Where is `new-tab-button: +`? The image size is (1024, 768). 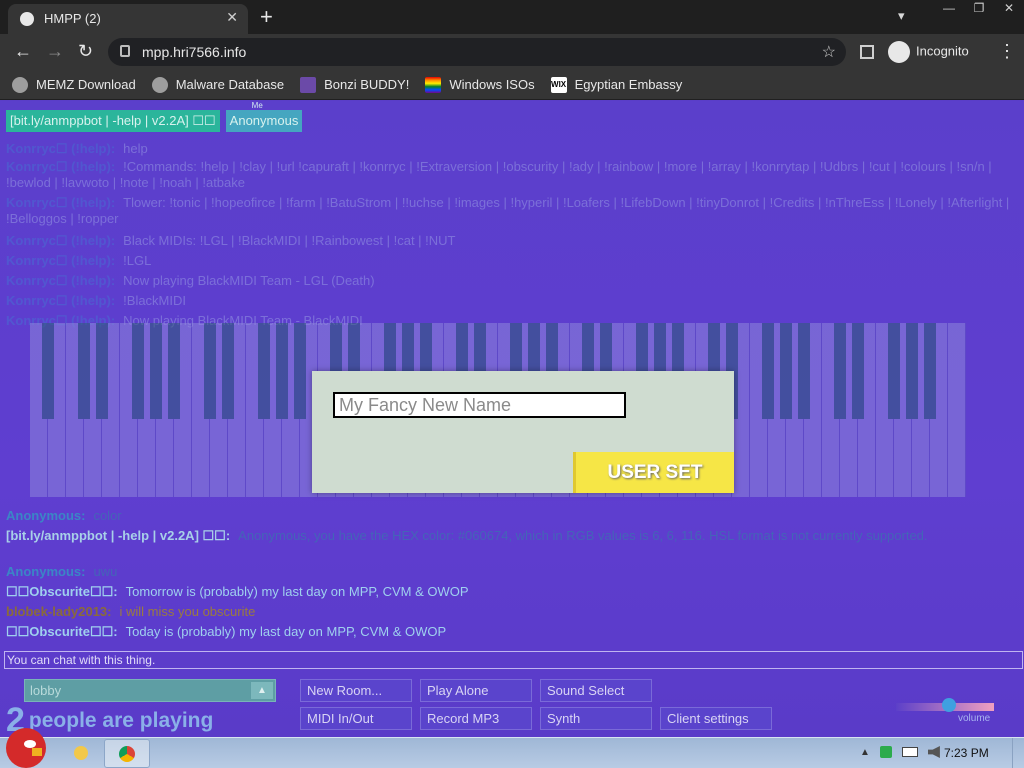
new-tab-button: + is located at coordinates (266, 17).